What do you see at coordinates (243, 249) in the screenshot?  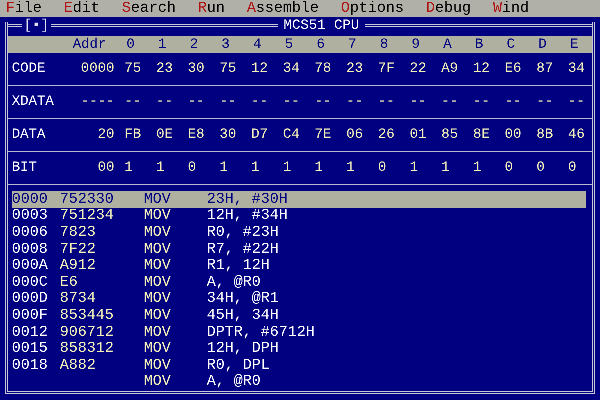 I see `code-operands: R7, #22H` at bounding box center [243, 249].